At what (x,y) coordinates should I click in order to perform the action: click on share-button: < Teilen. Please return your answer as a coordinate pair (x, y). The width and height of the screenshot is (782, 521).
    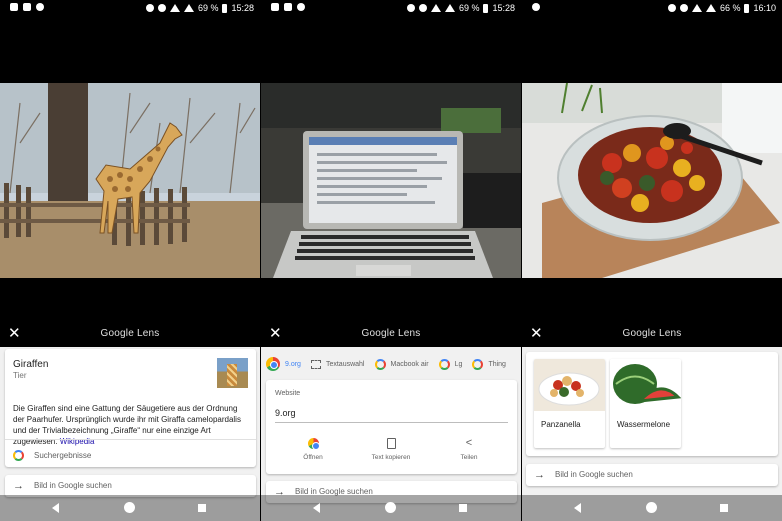
    Looking at the image, I should click on (469, 449).